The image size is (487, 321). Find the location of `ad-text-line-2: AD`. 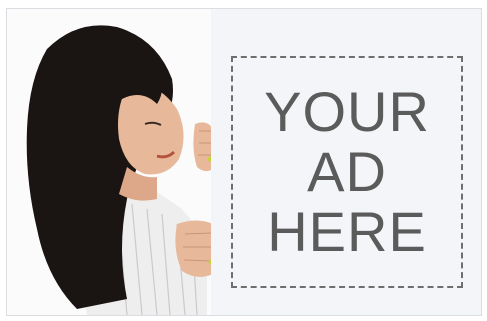

ad-text-line-2: AD is located at coordinates (347, 171).